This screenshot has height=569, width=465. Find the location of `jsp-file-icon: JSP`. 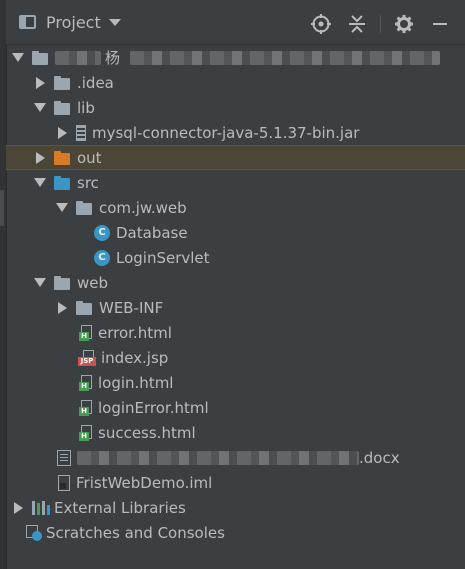

jsp-file-icon: JSP is located at coordinates (87, 357).